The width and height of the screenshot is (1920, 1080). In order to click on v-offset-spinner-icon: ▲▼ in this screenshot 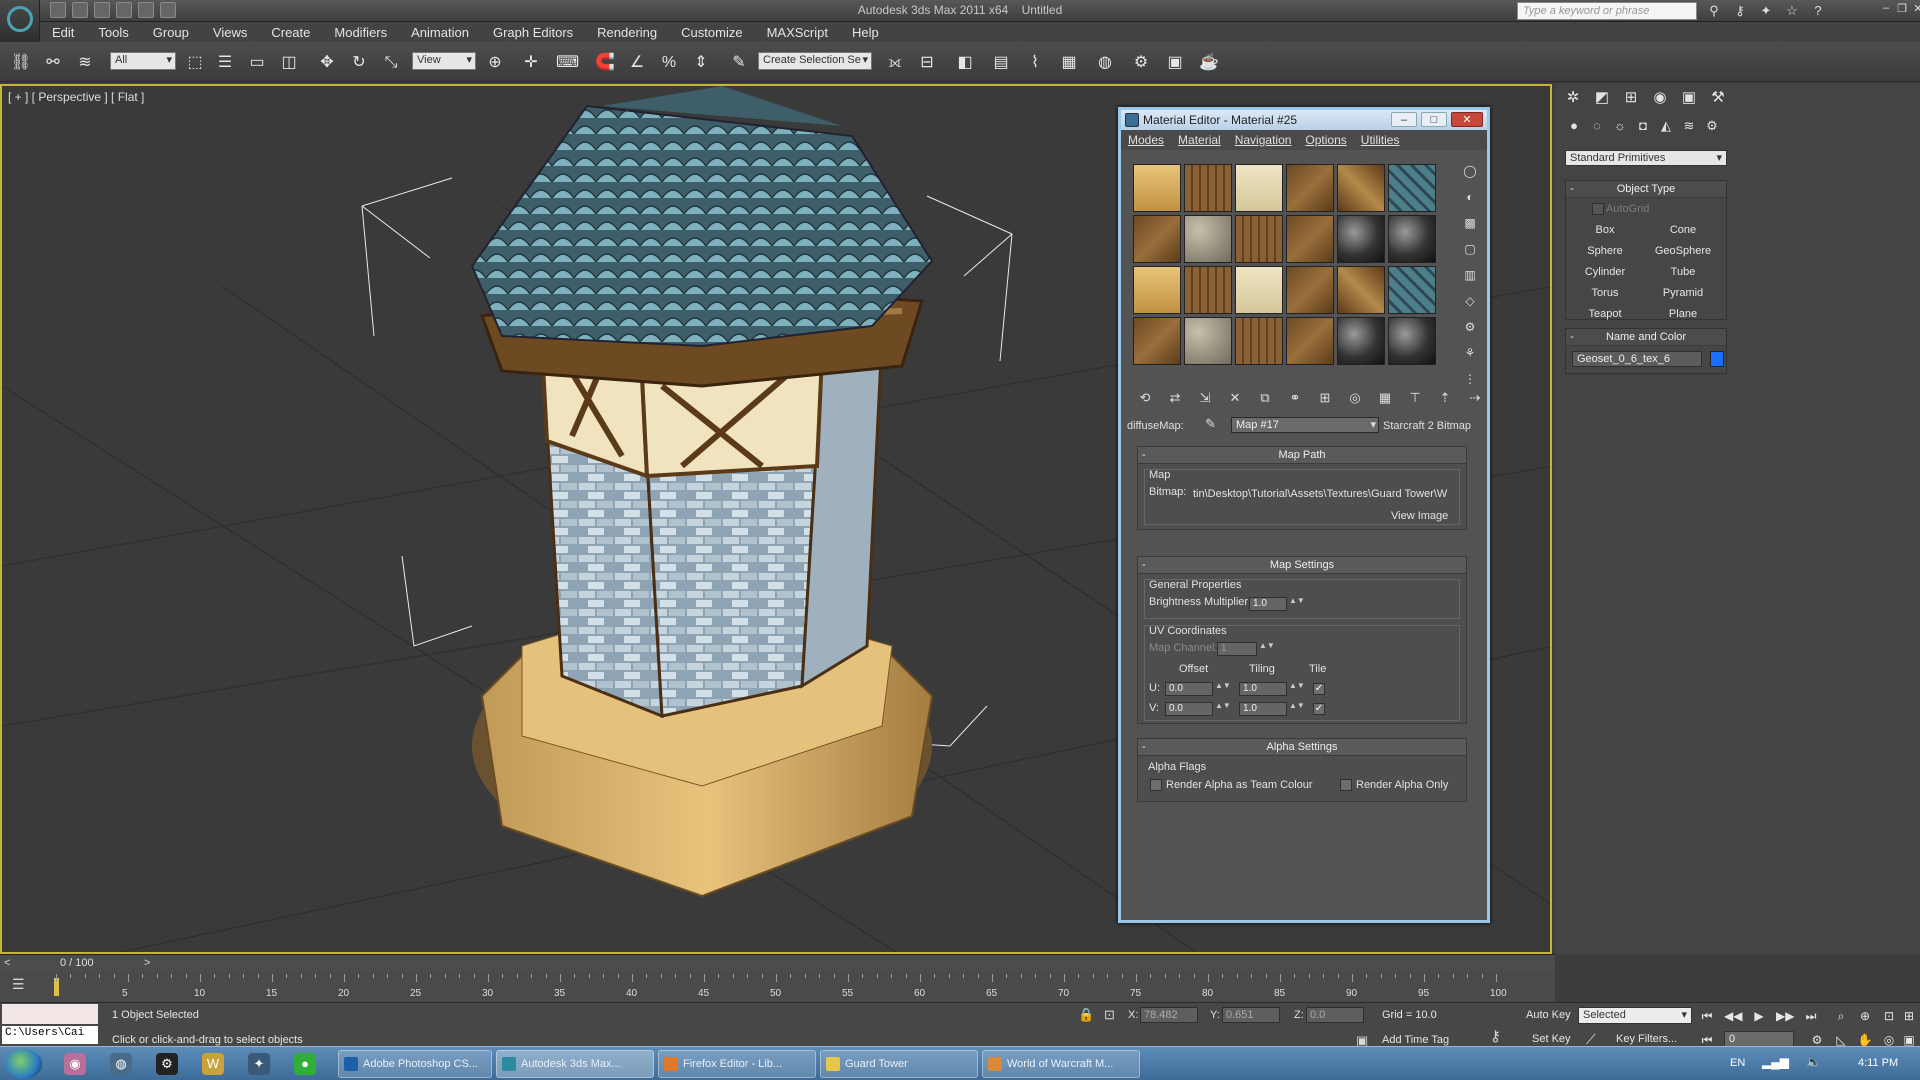, I will do `click(1223, 709)`.